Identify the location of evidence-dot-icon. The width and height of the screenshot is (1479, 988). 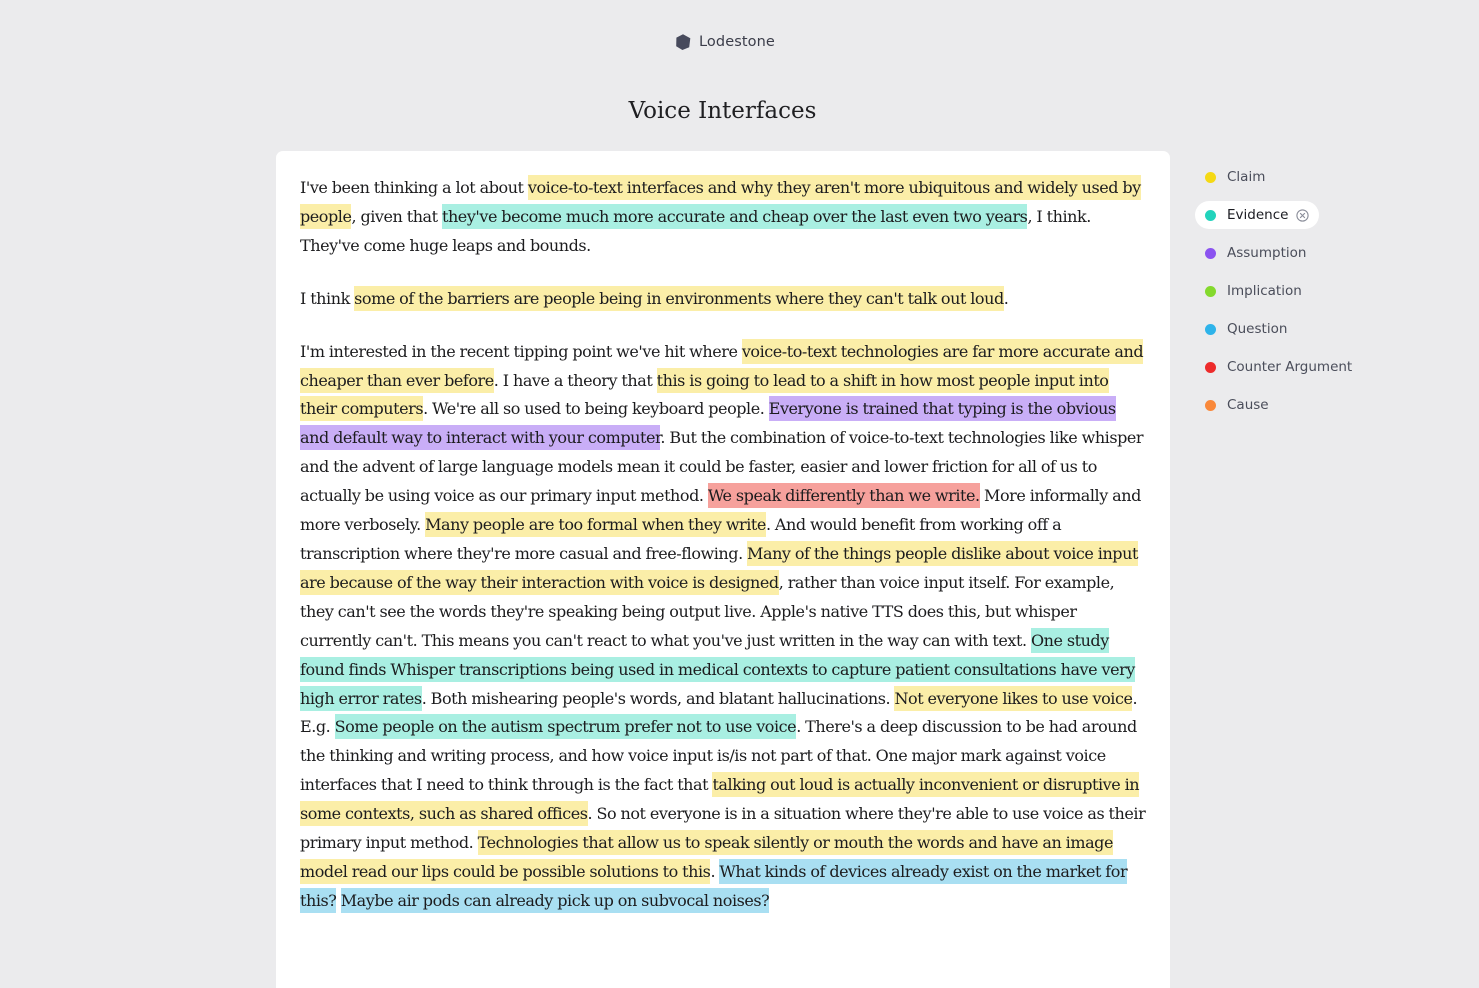
(1210, 215).